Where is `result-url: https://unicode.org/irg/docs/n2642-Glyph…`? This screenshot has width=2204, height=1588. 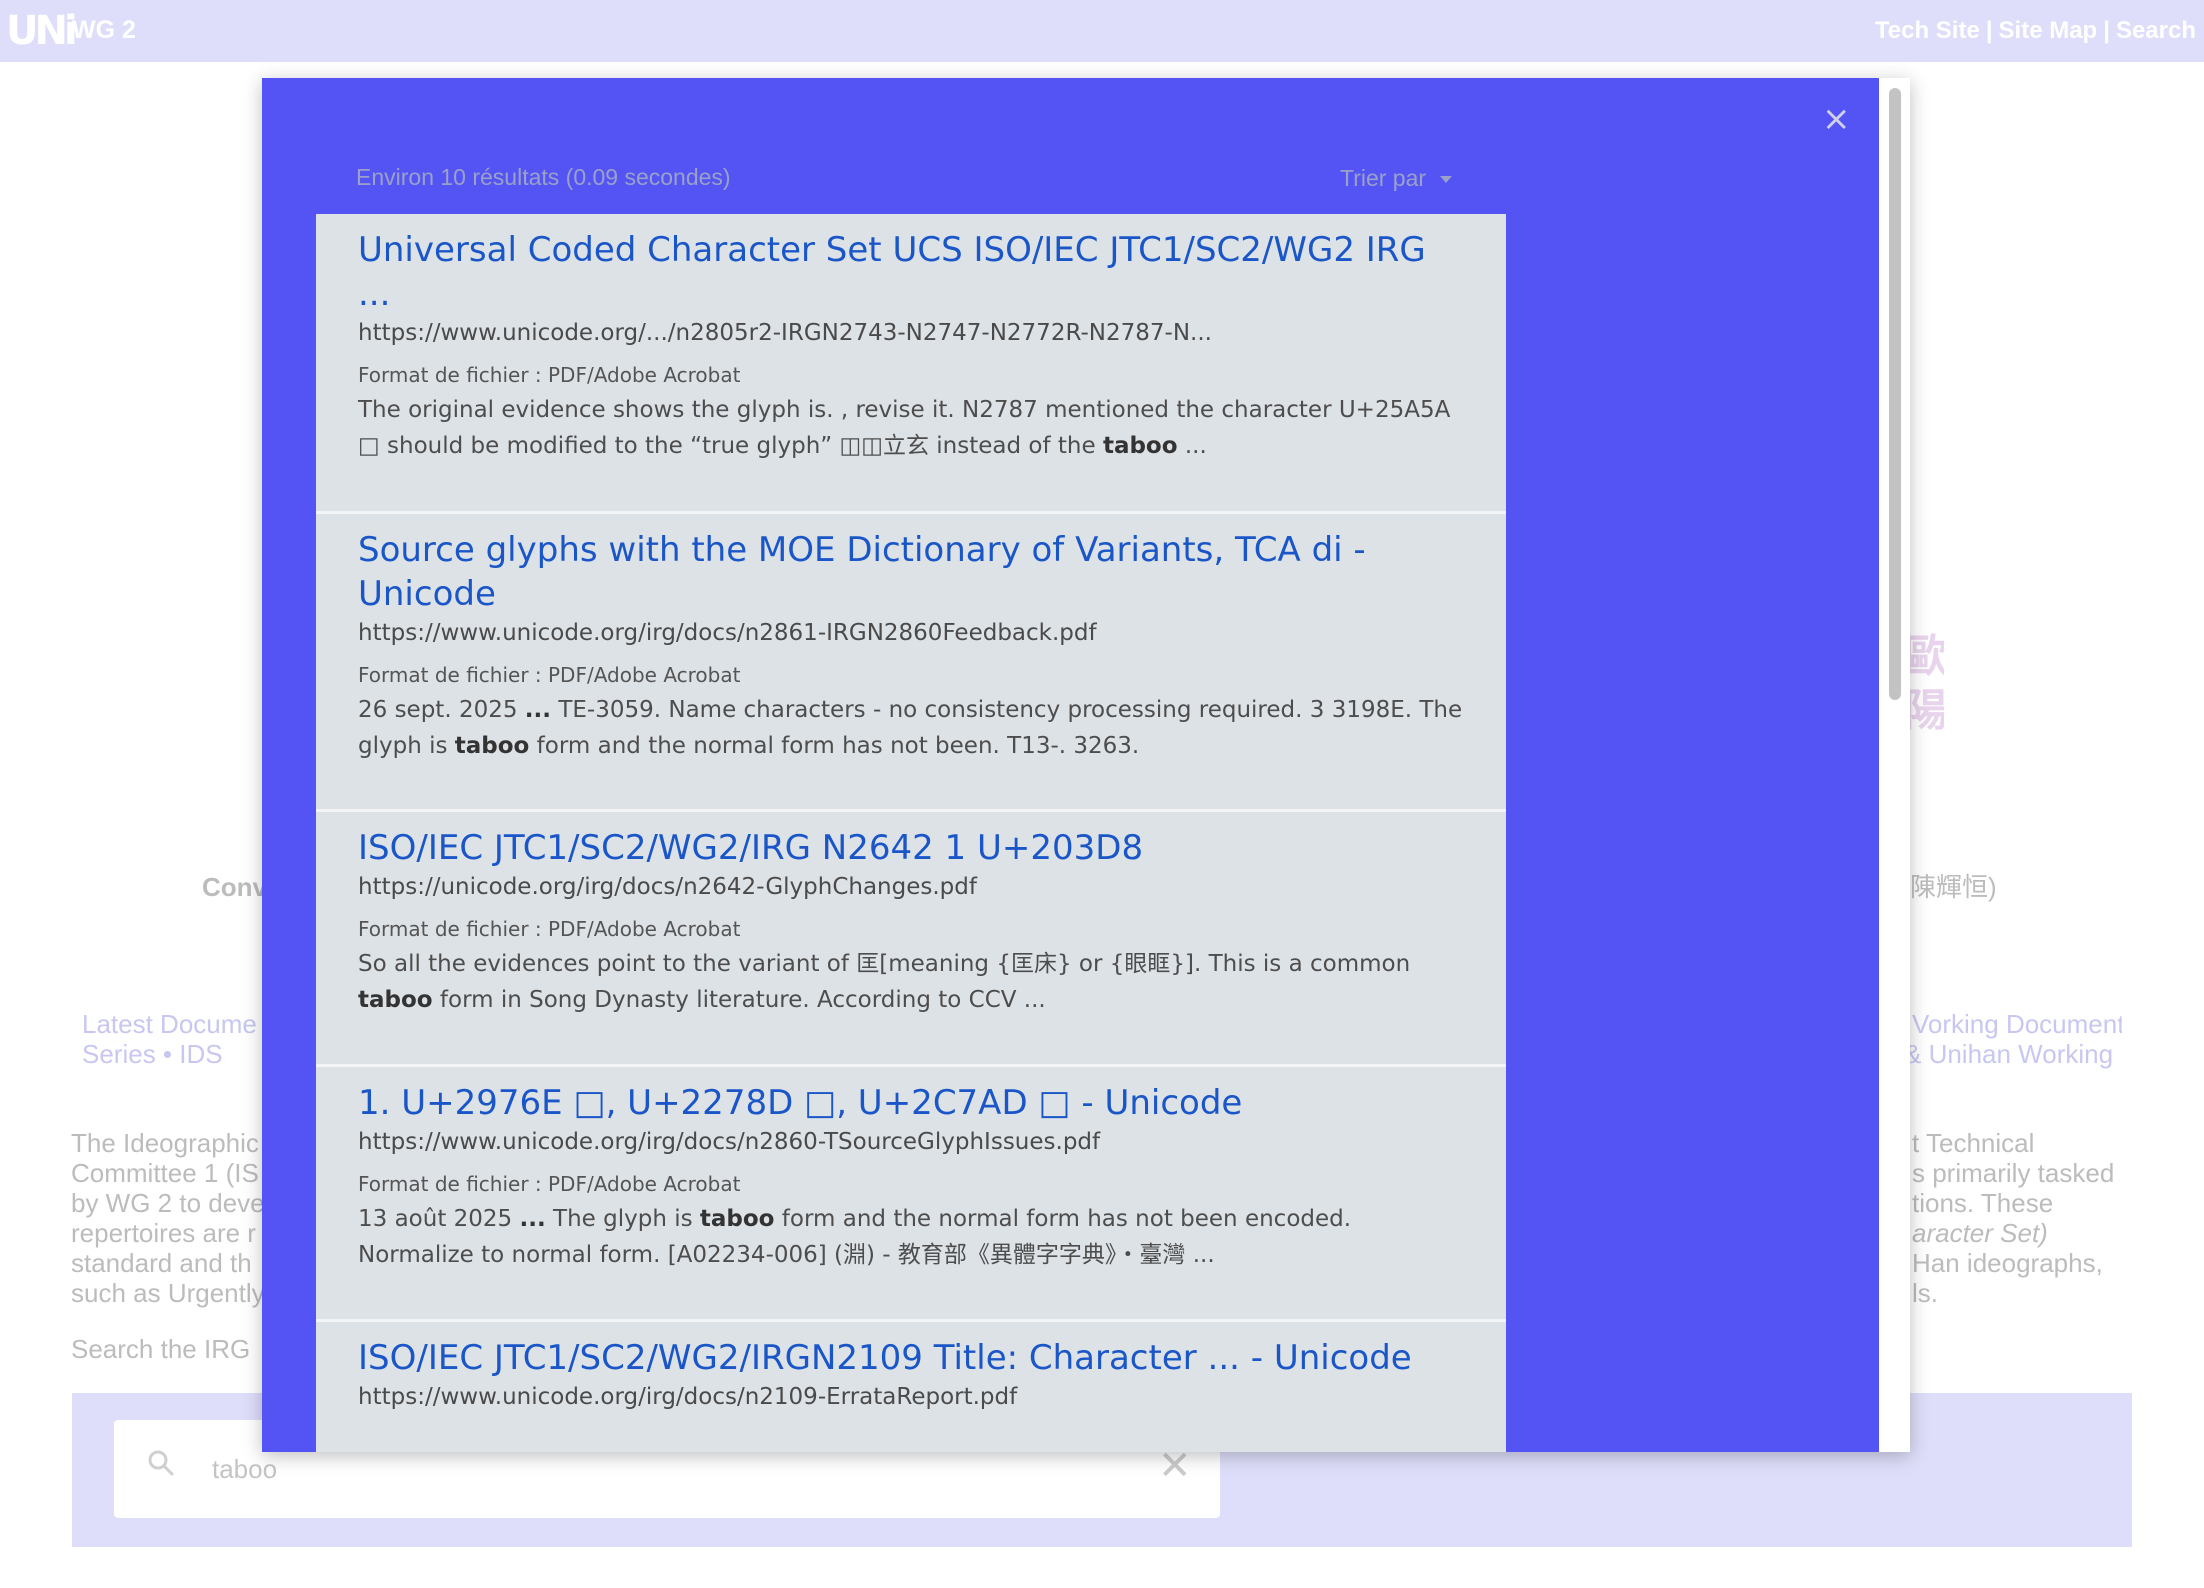
result-url: https://unicode.org/irg/docs/n2642-Glyph… is located at coordinates (667, 887).